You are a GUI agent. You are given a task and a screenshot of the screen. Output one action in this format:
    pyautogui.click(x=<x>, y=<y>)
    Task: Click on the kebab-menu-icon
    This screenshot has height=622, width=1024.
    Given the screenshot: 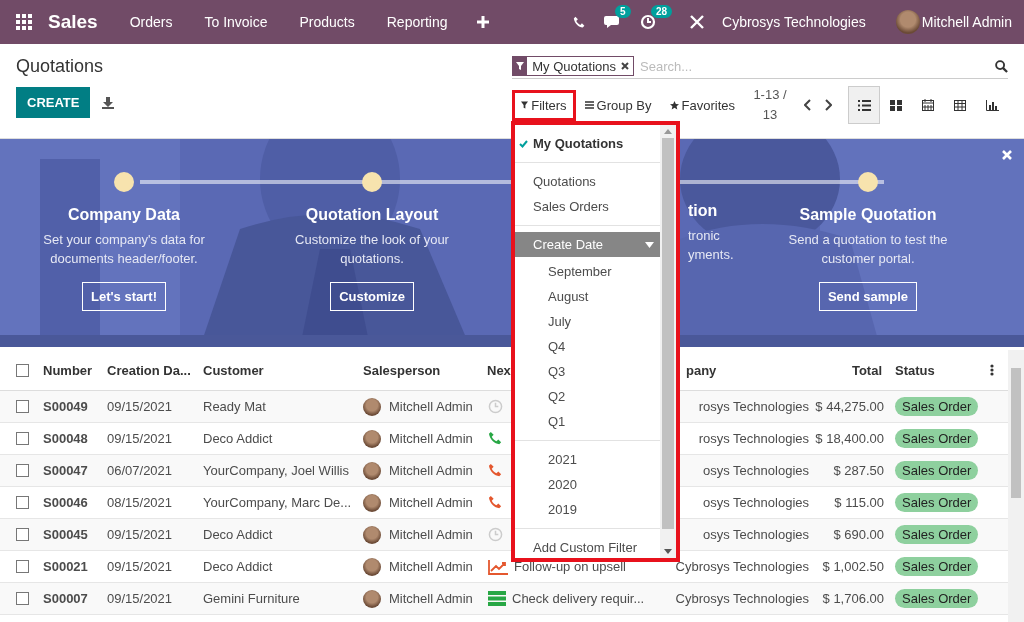 What is the action you would take?
    pyautogui.click(x=992, y=370)
    